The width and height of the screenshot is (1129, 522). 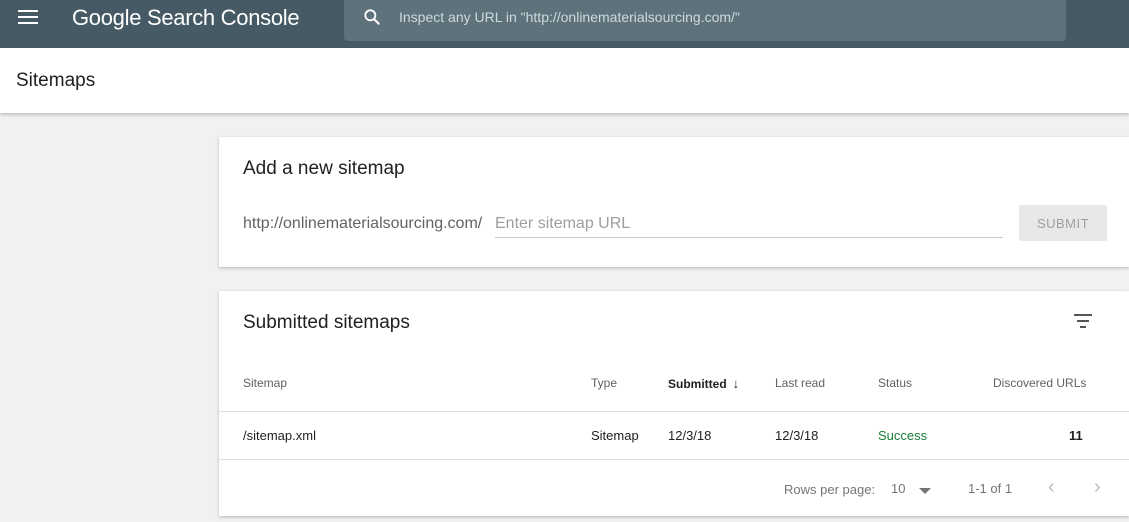 I want to click on column-header-type: Type, so click(x=604, y=383).